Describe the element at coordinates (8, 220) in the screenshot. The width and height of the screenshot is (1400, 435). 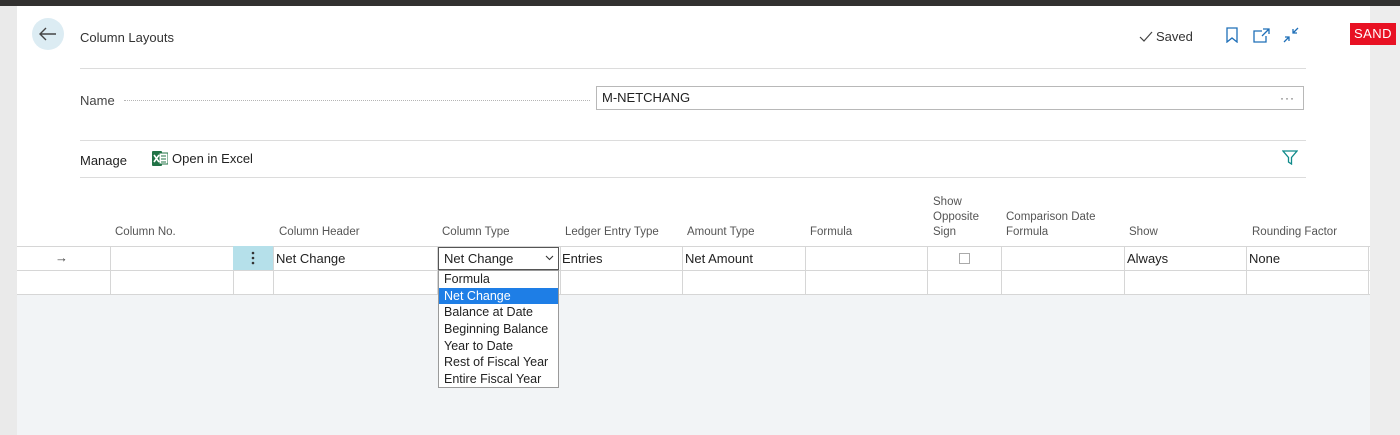
I see `backdrop-left` at that location.